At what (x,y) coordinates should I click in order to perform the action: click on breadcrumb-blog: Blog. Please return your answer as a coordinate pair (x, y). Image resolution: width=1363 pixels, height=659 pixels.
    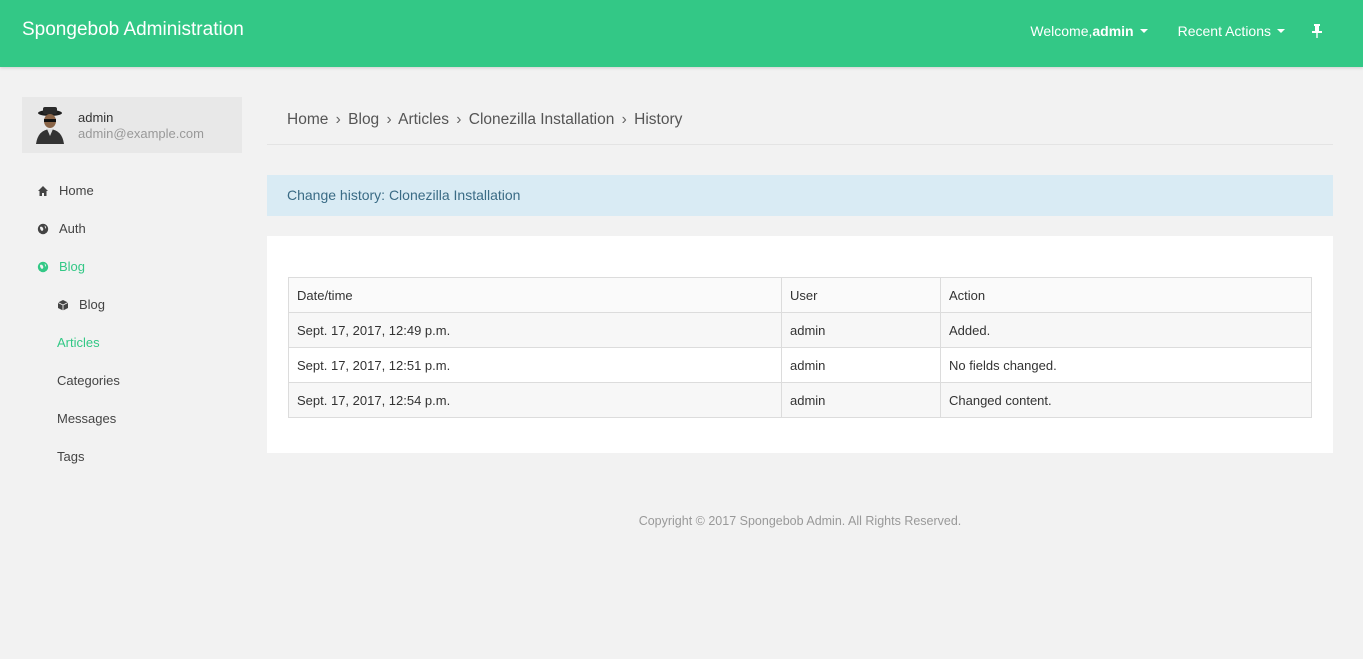
    Looking at the image, I should click on (363, 119).